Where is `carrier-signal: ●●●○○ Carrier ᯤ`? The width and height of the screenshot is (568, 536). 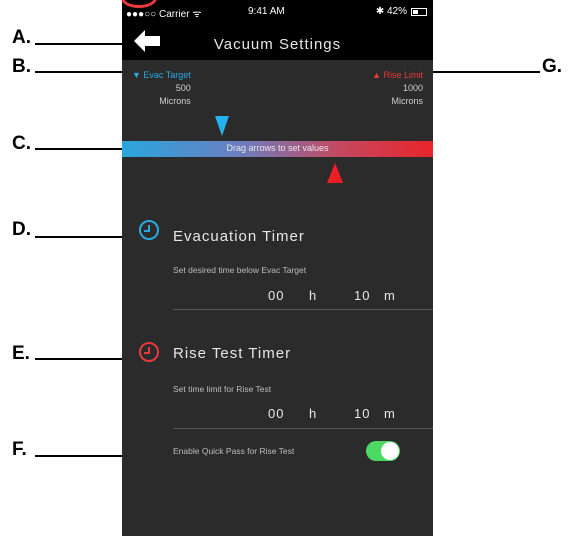 carrier-signal: ●●●○○ Carrier ᯤ is located at coordinates (164, 14).